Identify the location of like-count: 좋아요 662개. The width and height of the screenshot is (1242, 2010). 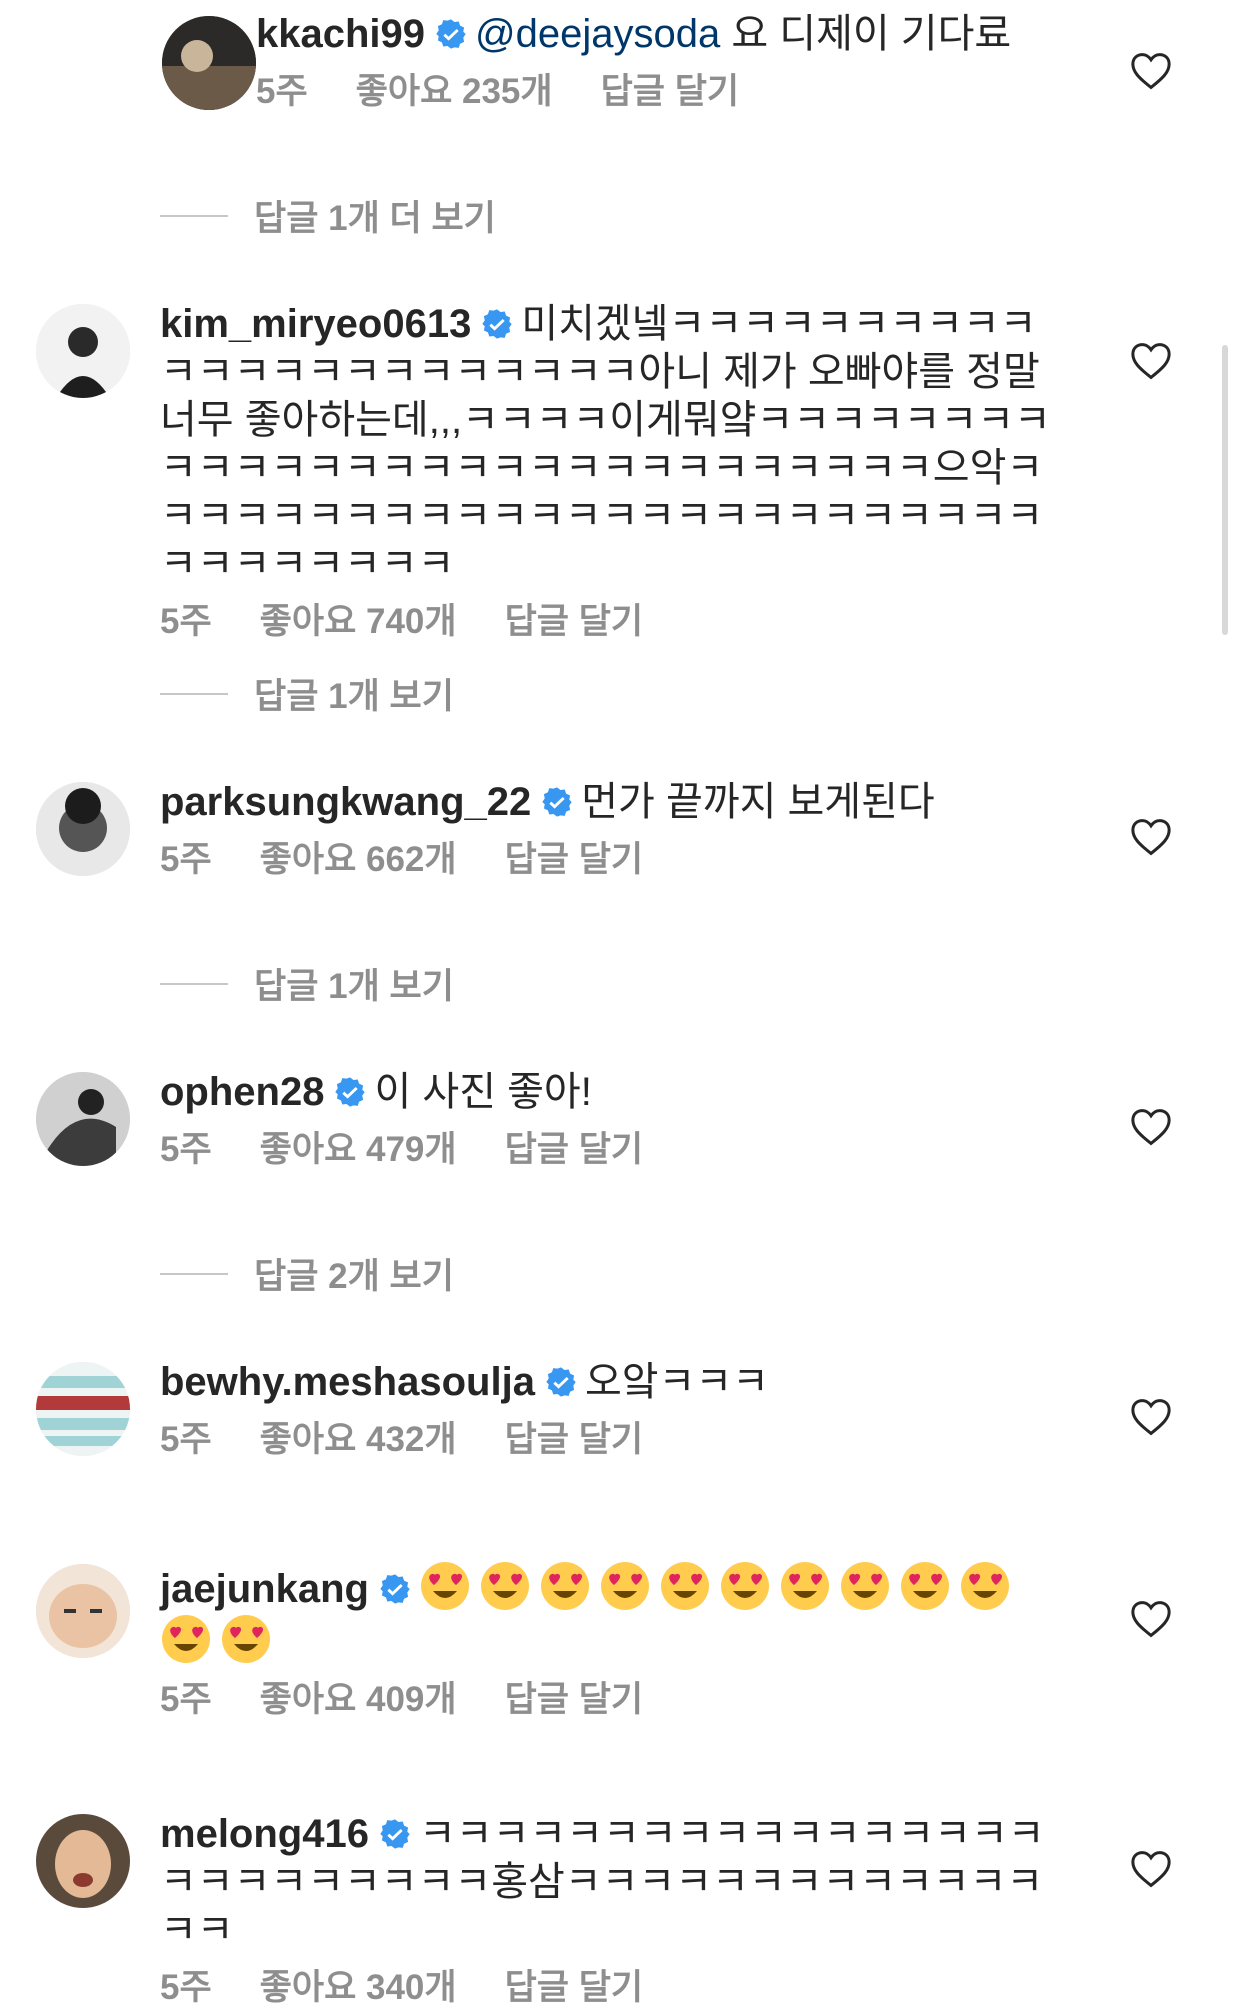
(358, 859).